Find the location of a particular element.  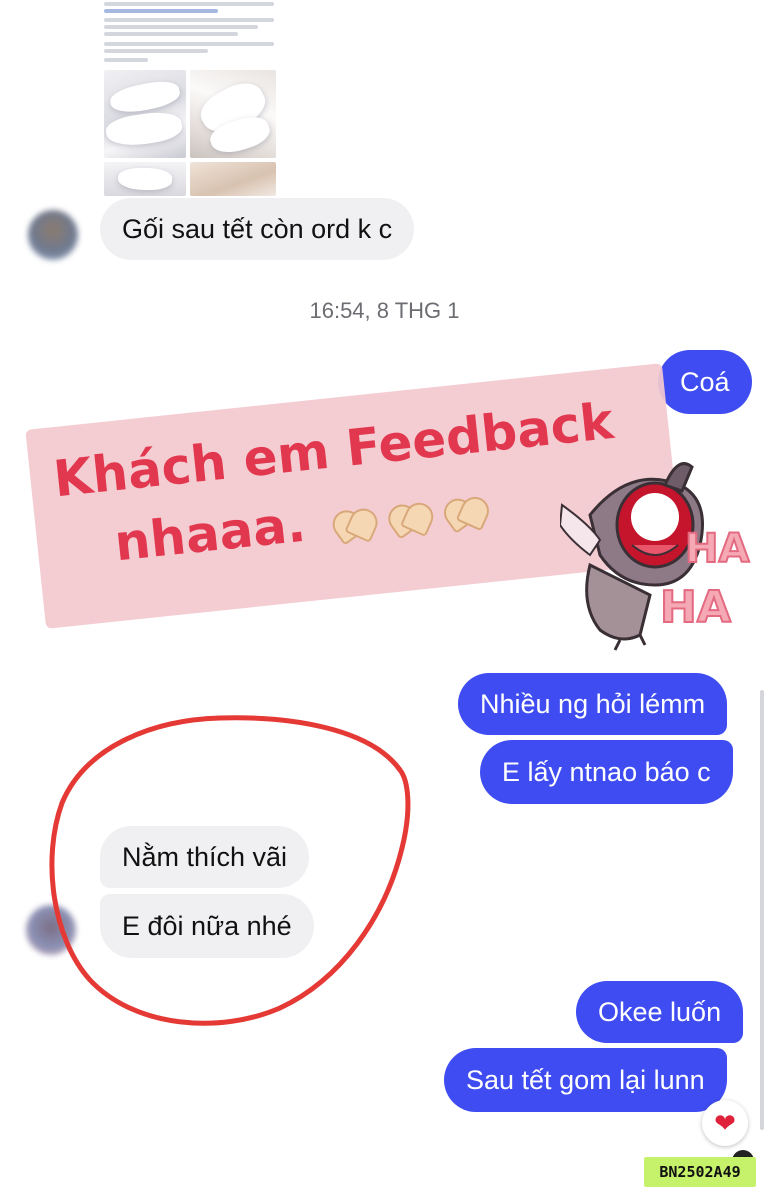

contact-avatar is located at coordinates (53, 235).